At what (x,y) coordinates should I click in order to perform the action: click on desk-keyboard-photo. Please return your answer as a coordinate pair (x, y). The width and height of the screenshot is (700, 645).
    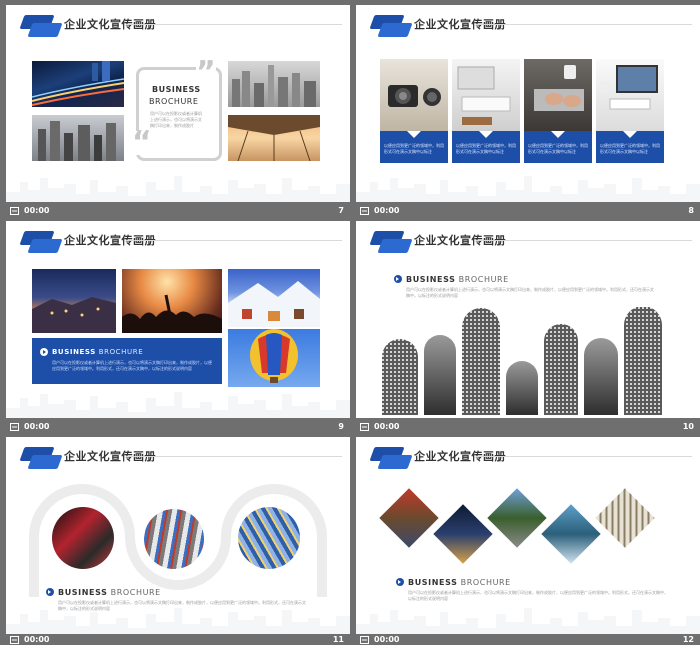
    Looking at the image, I should click on (486, 95).